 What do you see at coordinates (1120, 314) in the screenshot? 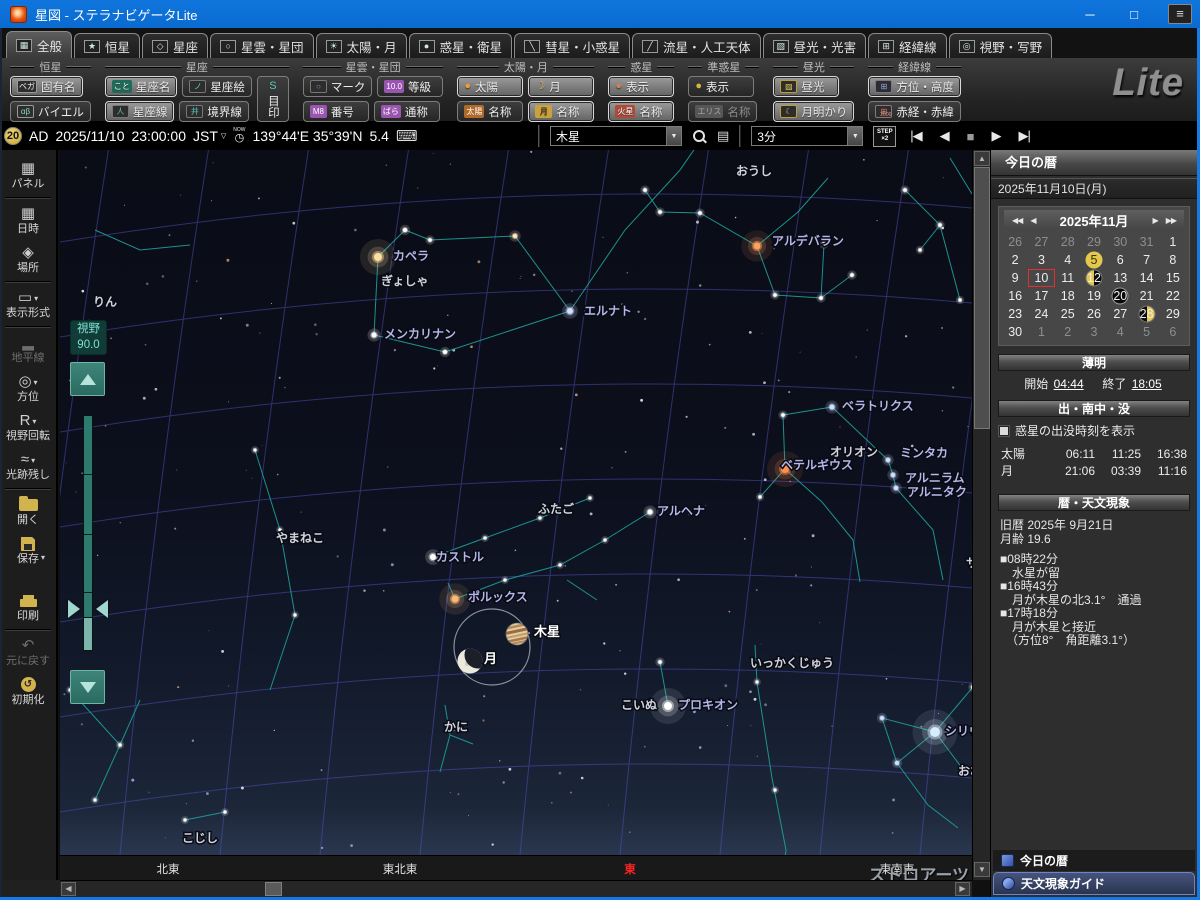
I see `calendar-day: 27` at bounding box center [1120, 314].